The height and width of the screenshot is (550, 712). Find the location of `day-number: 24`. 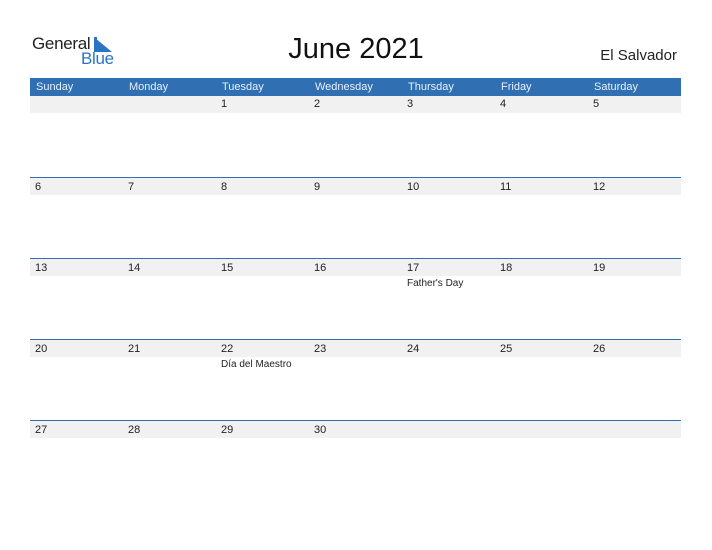

day-number: 24 is located at coordinates (413, 349).